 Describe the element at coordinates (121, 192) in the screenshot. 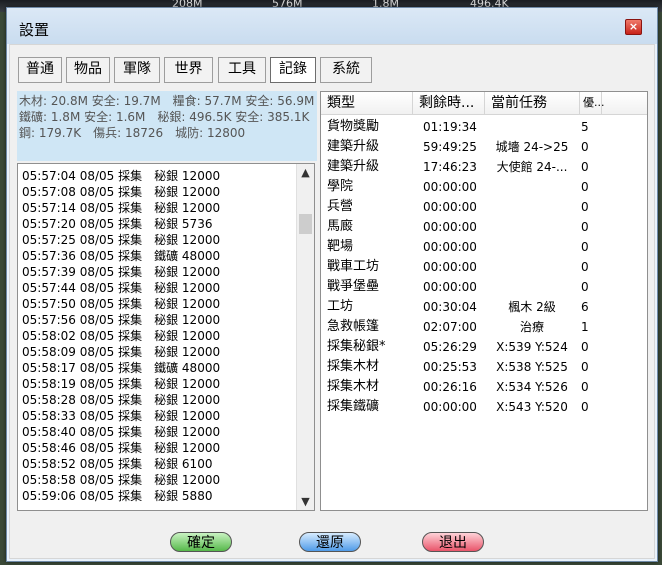

I see `log-entry: 05:57:08 08/05 採集 秘銀 12000` at that location.